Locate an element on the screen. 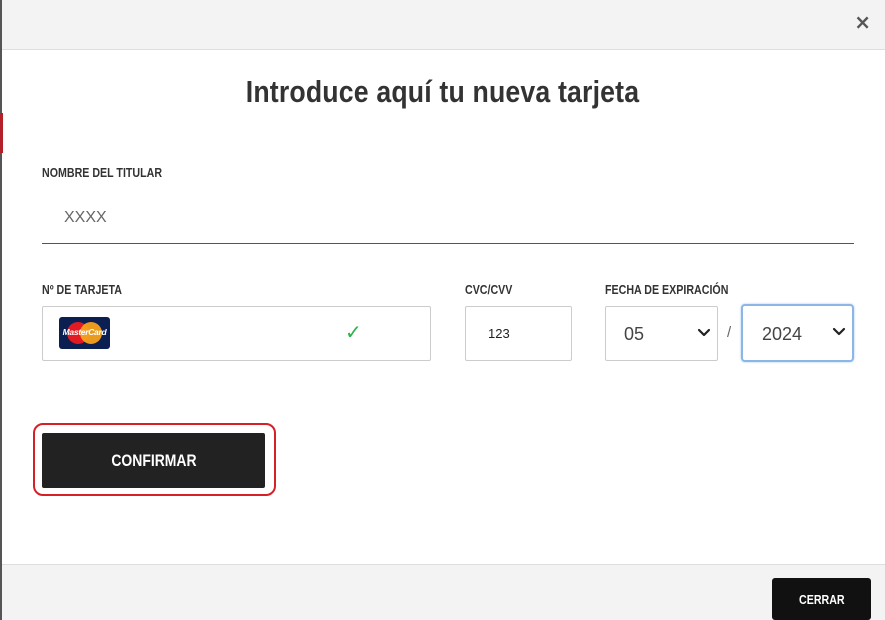 This screenshot has height=620, width=885. window-edge is located at coordinates (1, 310).